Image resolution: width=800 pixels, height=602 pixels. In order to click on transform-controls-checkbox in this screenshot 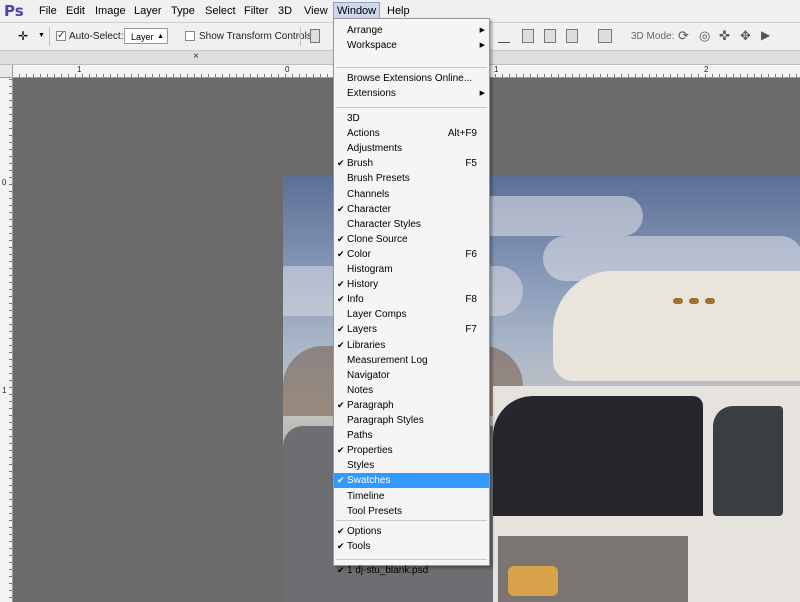, I will do `click(190, 36)`.